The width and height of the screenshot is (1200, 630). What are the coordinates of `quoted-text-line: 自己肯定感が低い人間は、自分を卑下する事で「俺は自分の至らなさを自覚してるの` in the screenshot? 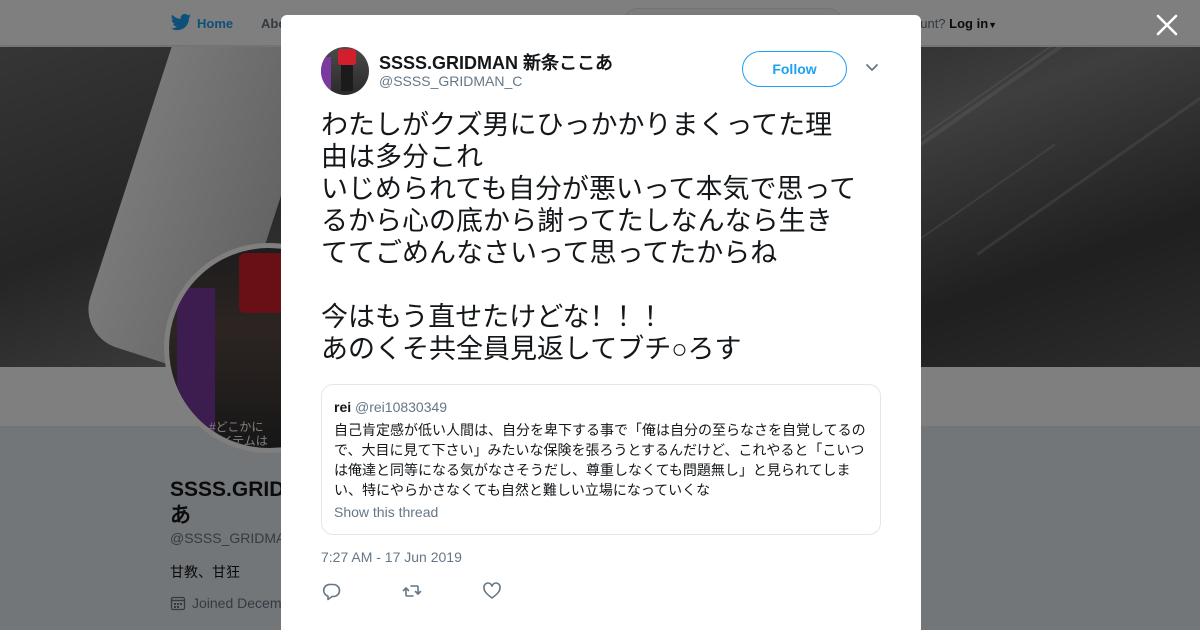 It's located at (600, 430).